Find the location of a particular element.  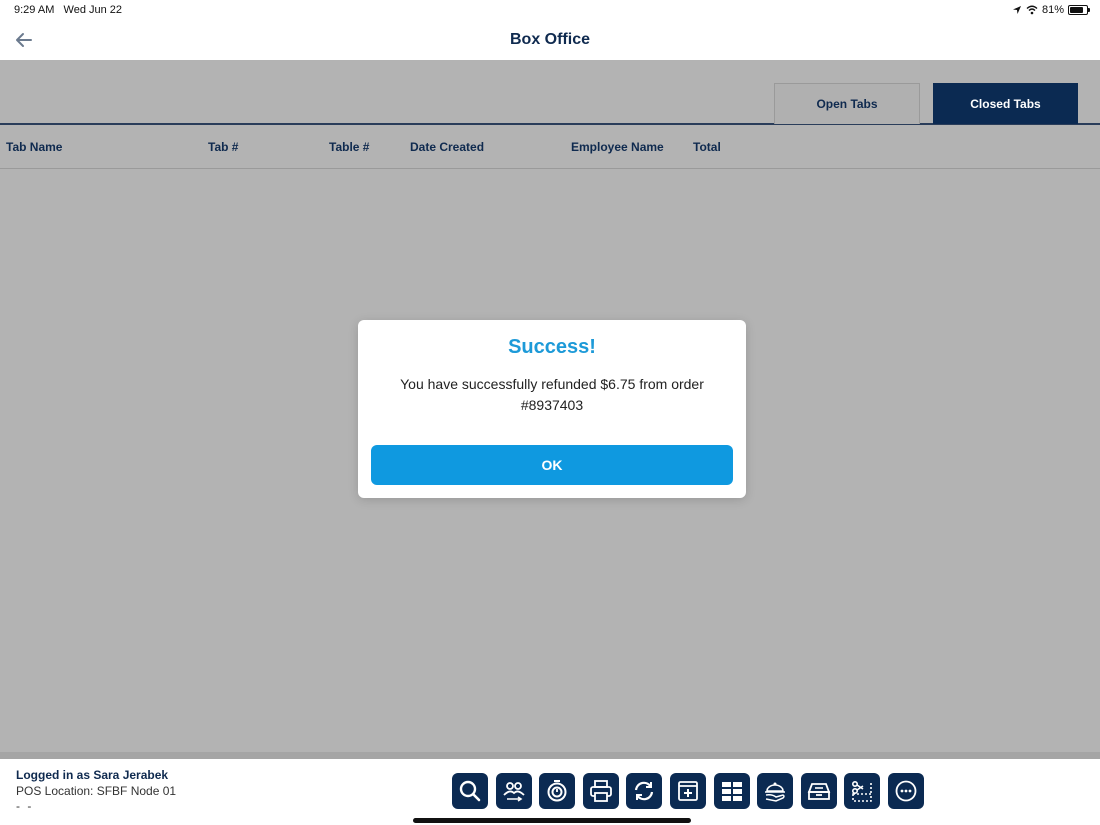

tabs-row: Open Tabs Closed Tabs is located at coordinates (550, 92).